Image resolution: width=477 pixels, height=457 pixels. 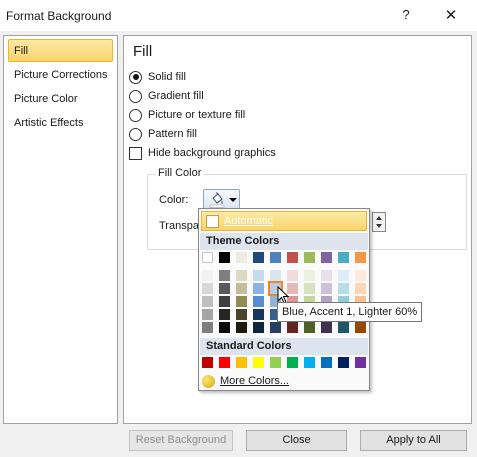 I want to click on solid-fill-option: Solid fill, so click(x=157, y=77).